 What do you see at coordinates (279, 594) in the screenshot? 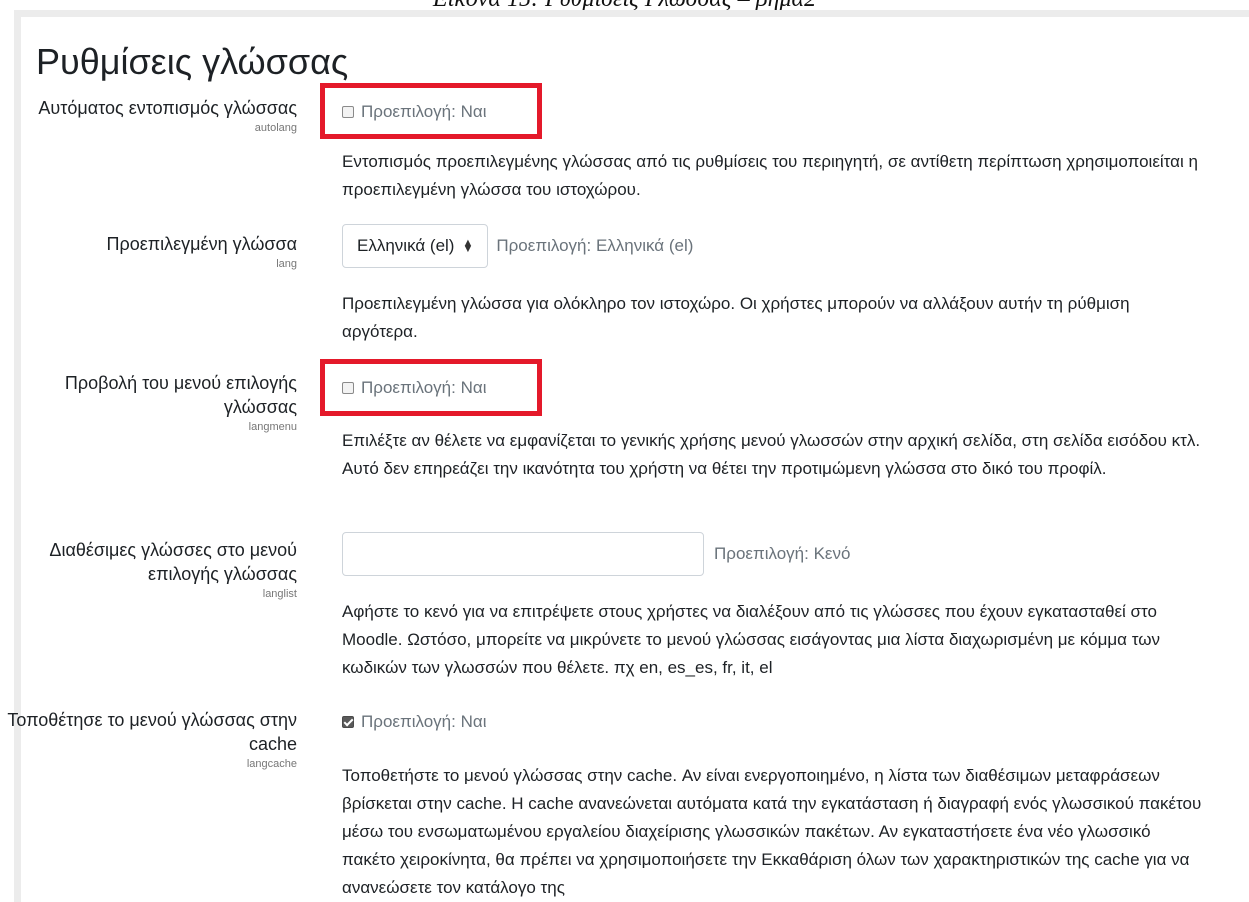
I see `setting-key: langlist` at bounding box center [279, 594].